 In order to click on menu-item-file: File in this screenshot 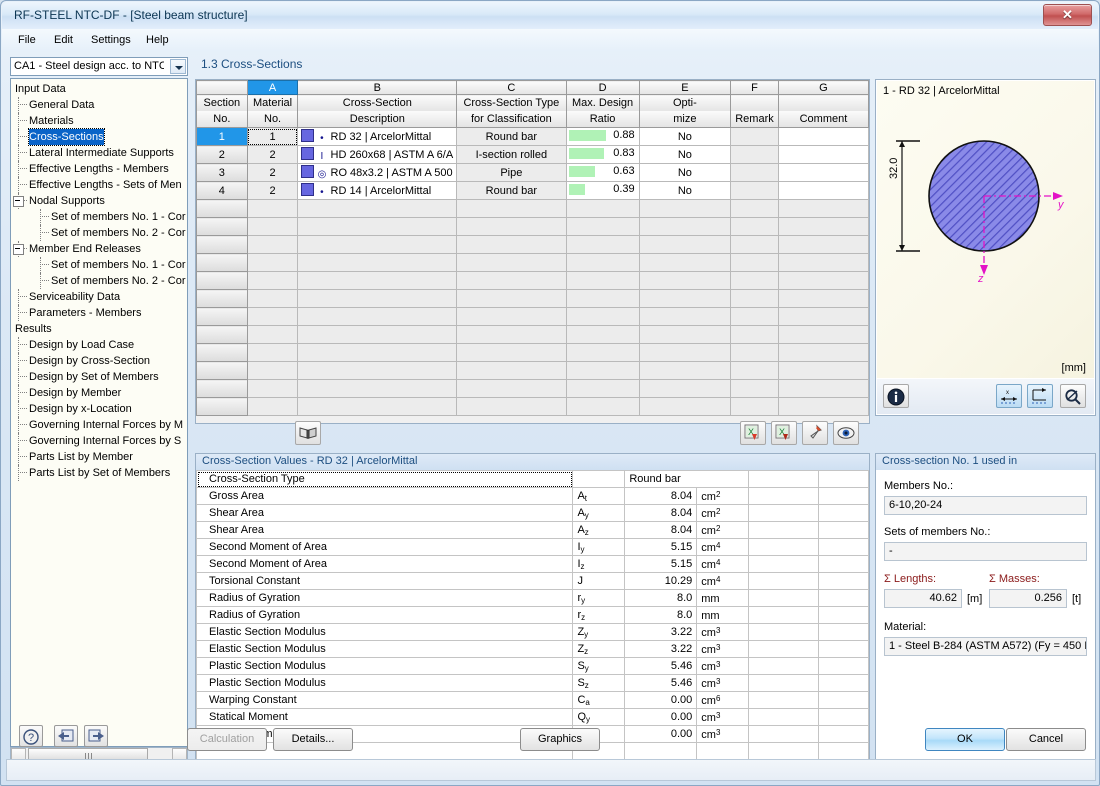, I will do `click(27, 40)`.